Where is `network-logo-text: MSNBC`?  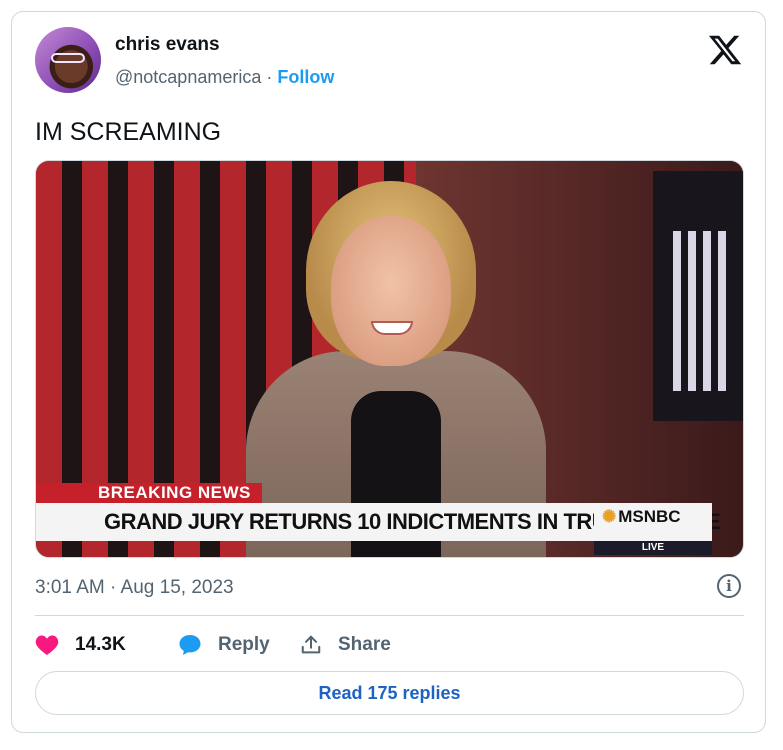
network-logo-text: MSNBC is located at coordinates (649, 516).